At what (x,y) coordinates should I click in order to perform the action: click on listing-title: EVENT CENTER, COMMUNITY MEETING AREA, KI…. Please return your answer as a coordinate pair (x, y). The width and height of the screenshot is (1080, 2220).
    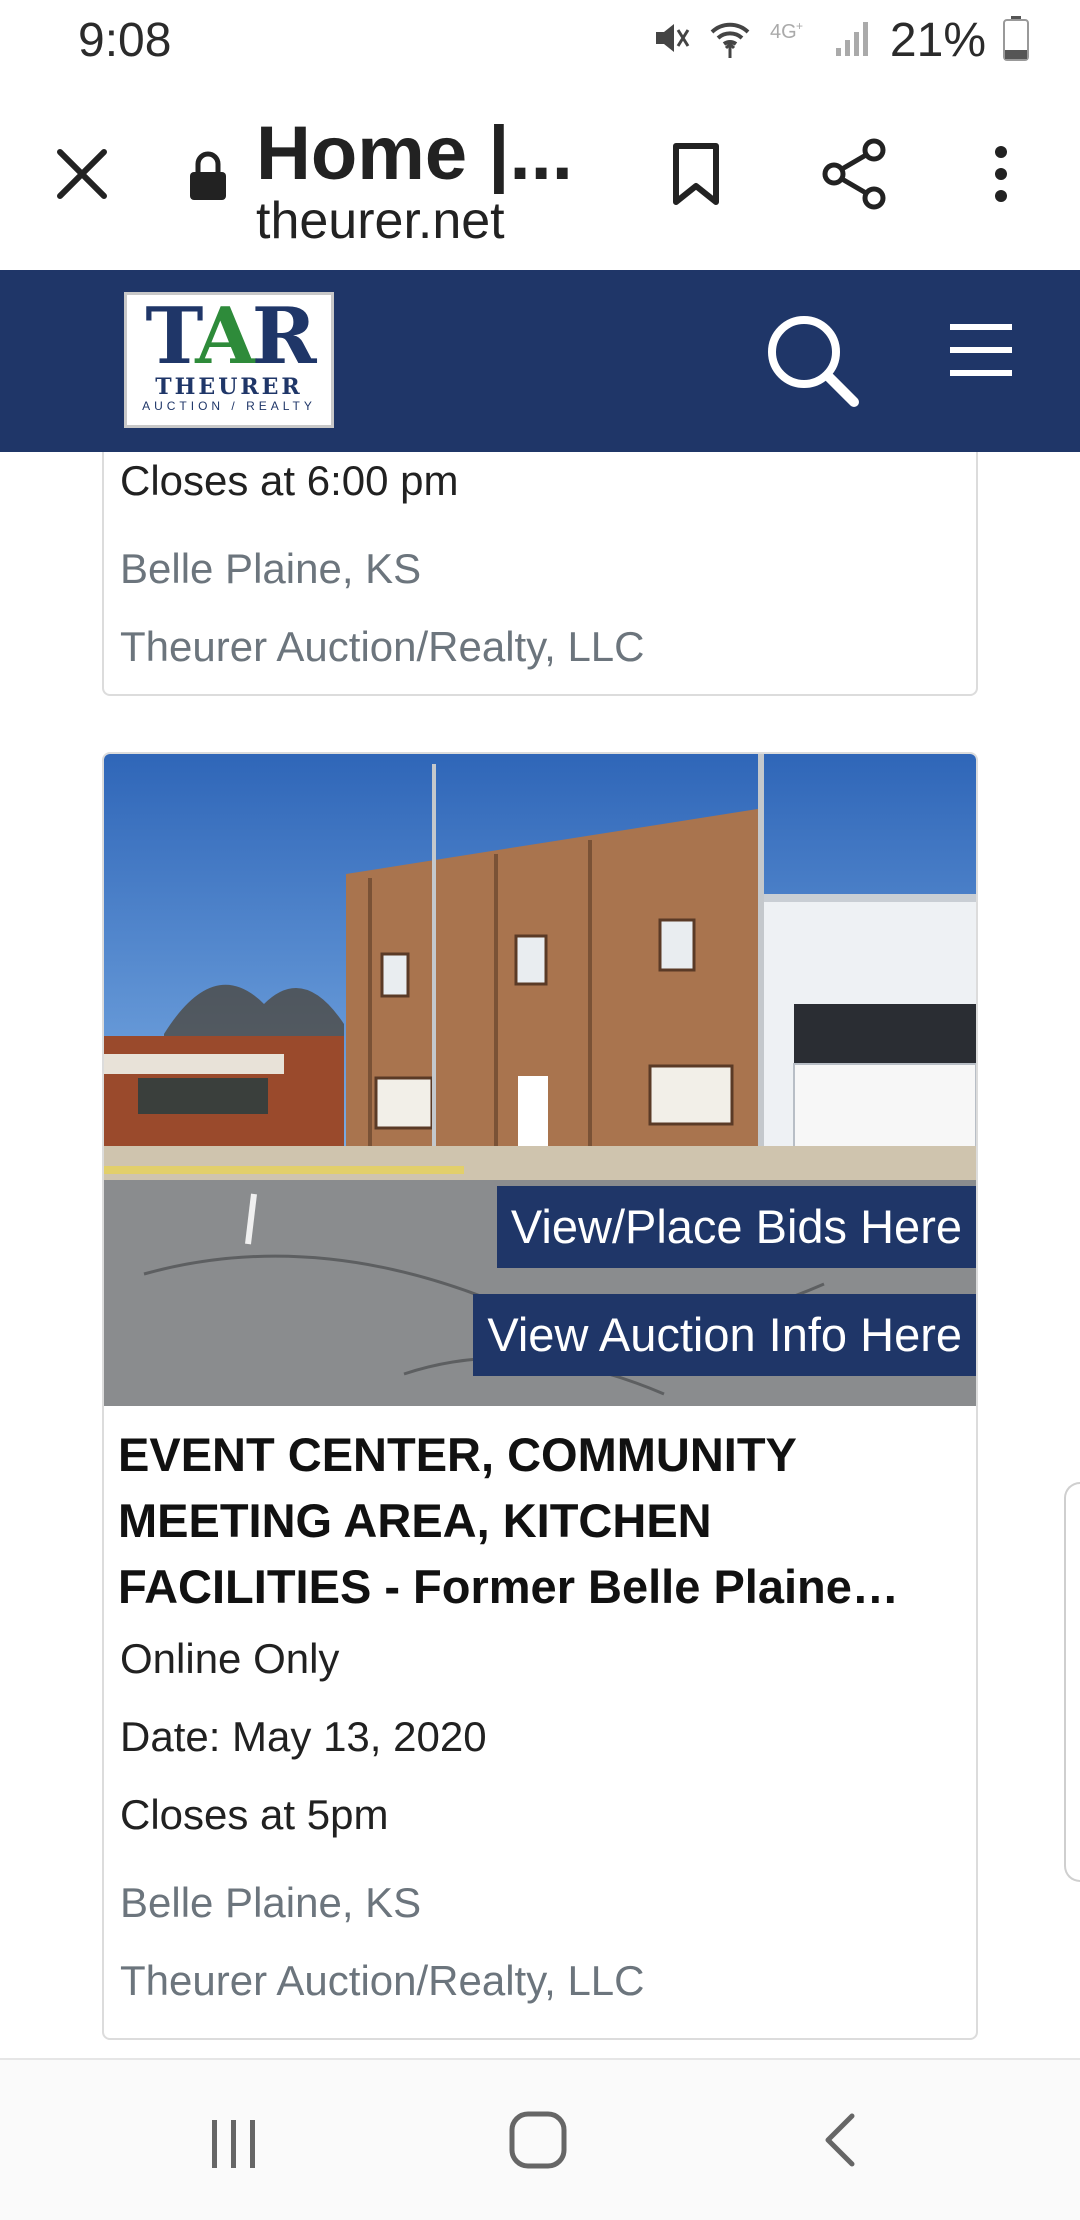
    Looking at the image, I should click on (541, 1521).